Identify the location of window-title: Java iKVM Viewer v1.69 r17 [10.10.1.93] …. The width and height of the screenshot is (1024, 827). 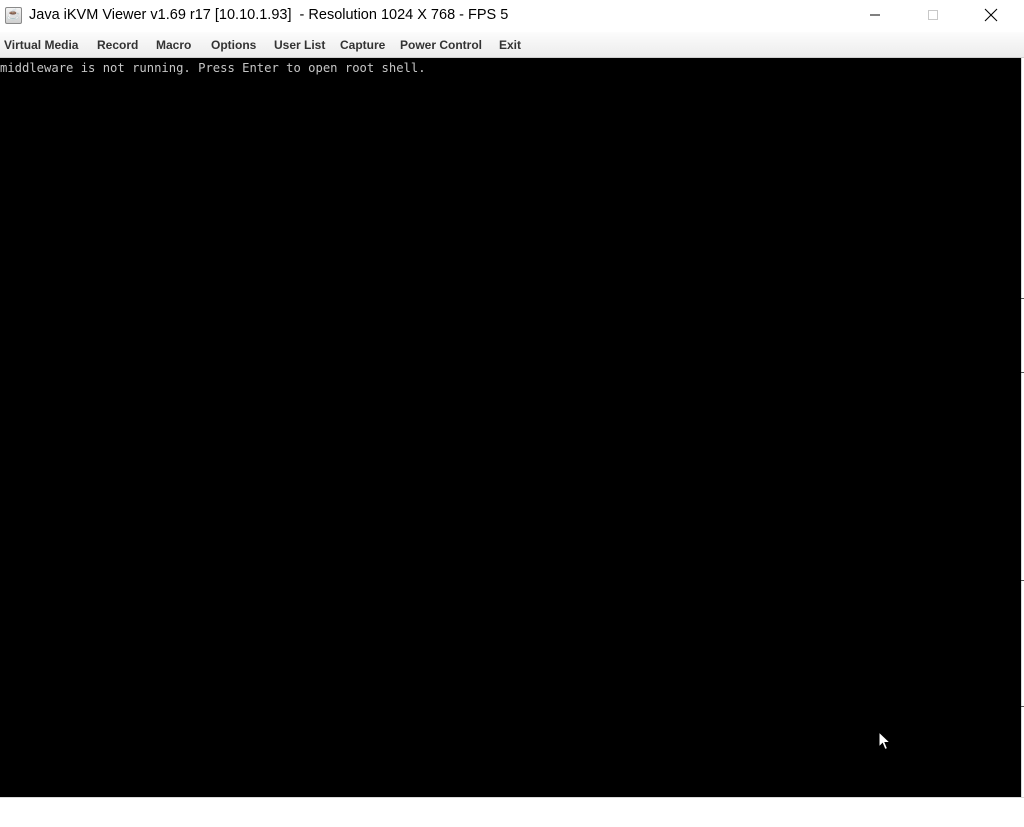
(269, 15).